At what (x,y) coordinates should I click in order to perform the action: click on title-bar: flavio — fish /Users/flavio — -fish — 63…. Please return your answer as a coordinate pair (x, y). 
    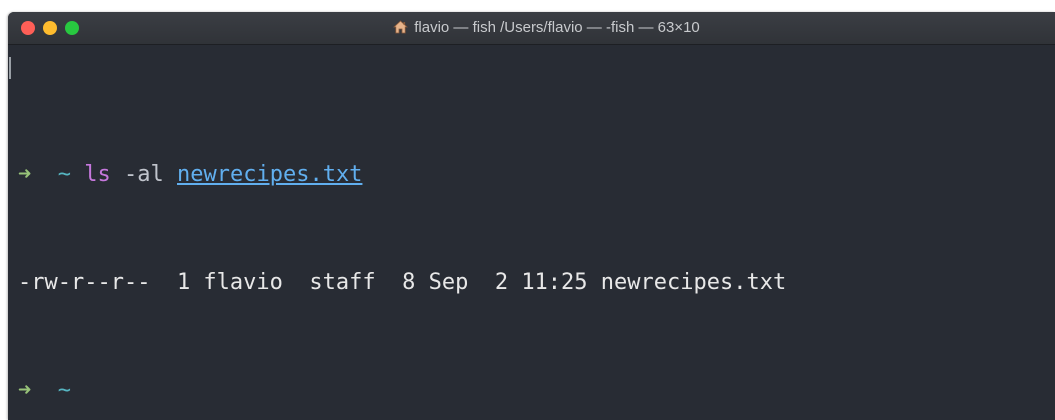
    Looking at the image, I should click on (531, 28).